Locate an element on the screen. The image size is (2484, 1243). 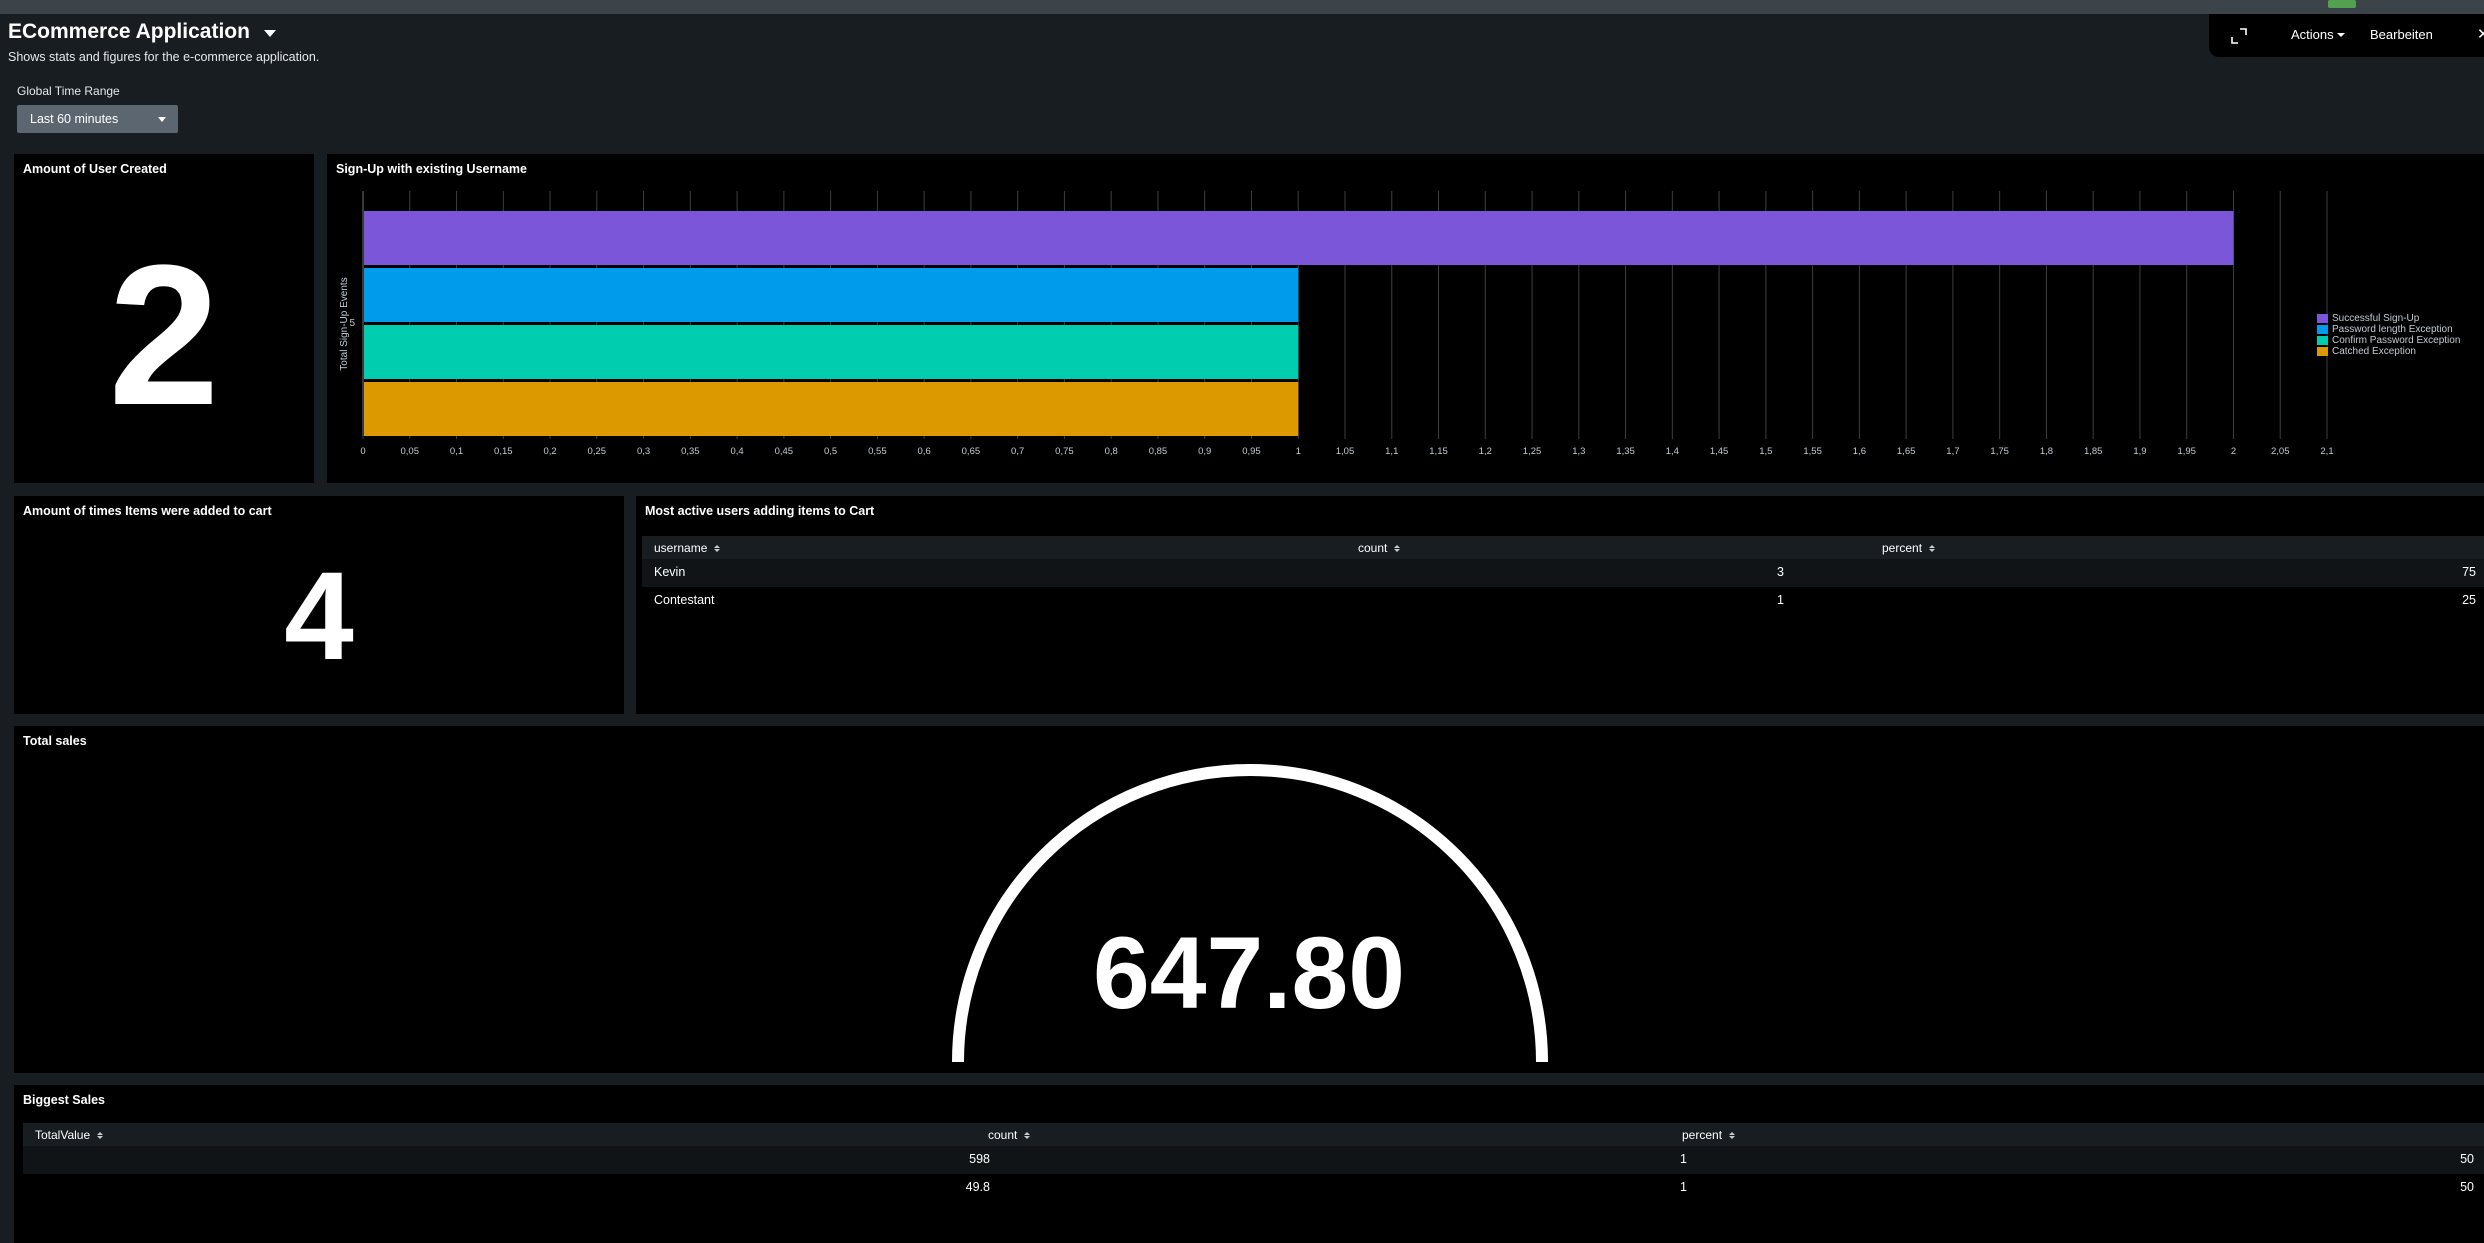
x-tick-label: 2,05 is located at coordinates (2280, 451).